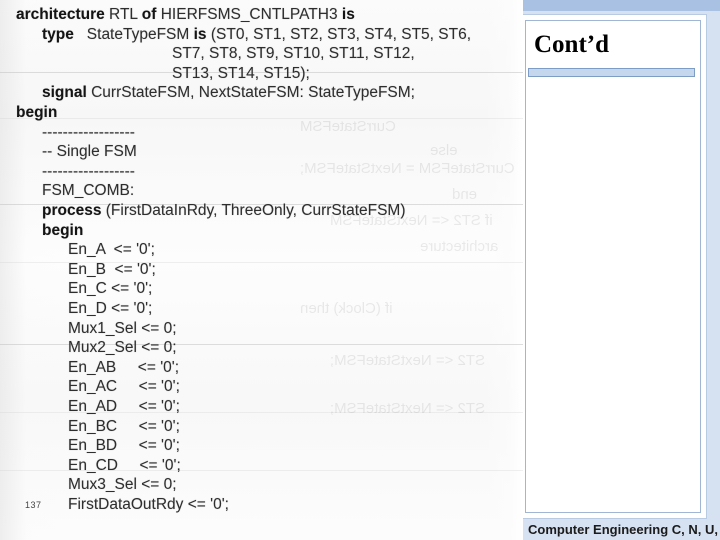  Describe the element at coordinates (111, 250) in the screenshot. I see `code-line: En_A <= '0';` at that location.